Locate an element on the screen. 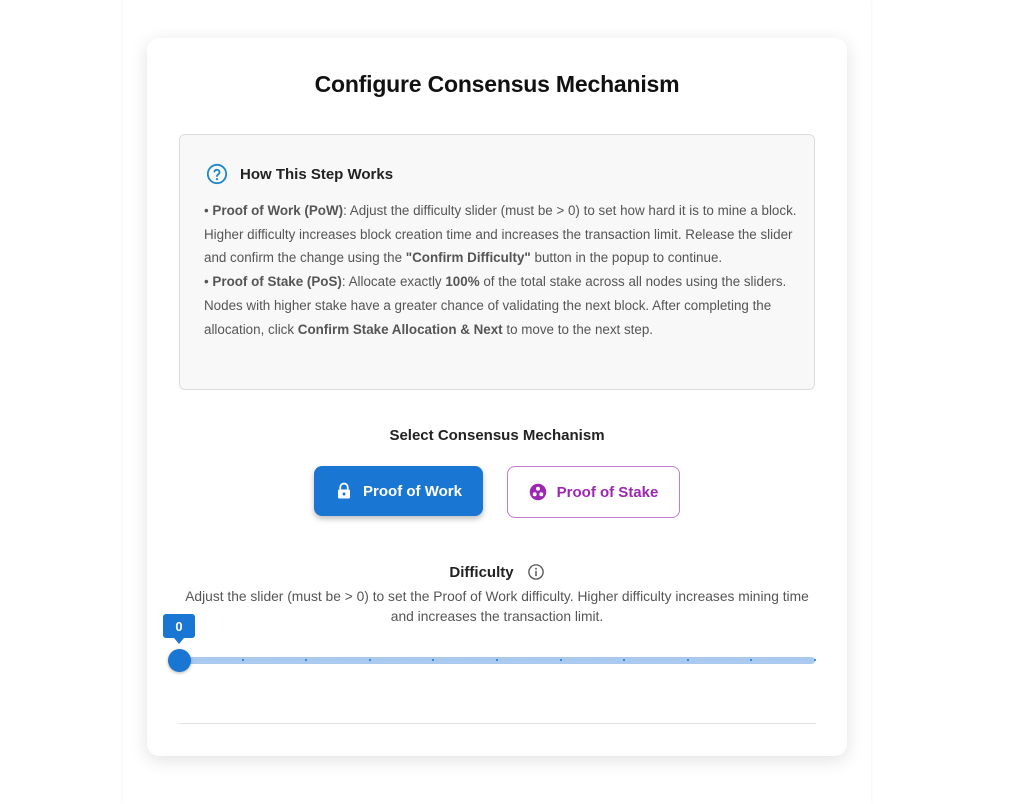 Image resolution: width=1035 pixels, height=804 pixels. how-it-works-header: How This Step Works is located at coordinates (299, 174).